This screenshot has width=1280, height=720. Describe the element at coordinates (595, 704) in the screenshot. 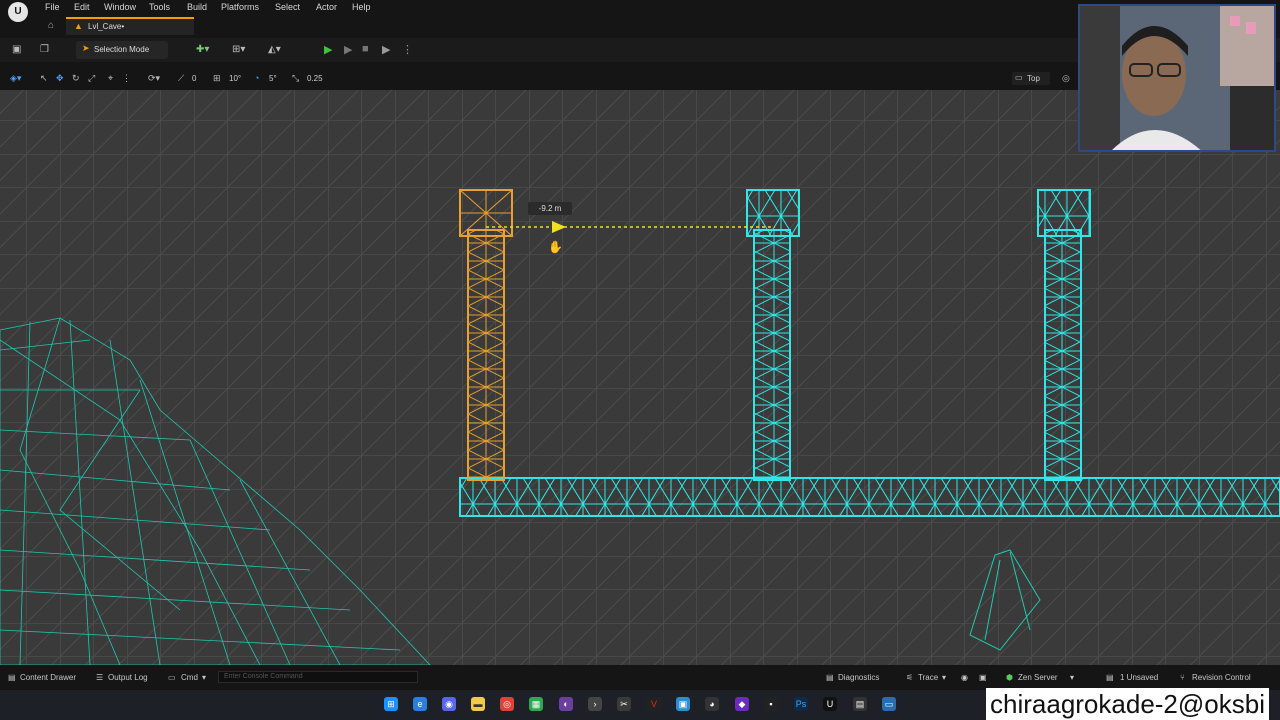

I see `terminal-icon: ›` at that location.